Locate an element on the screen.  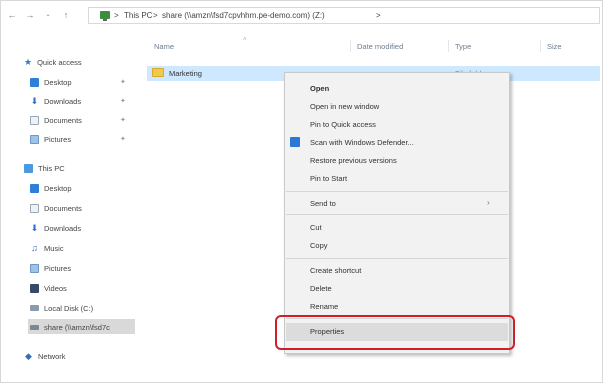
sidebar-item-network: ◆ Network is located at coordinates (45, 356).